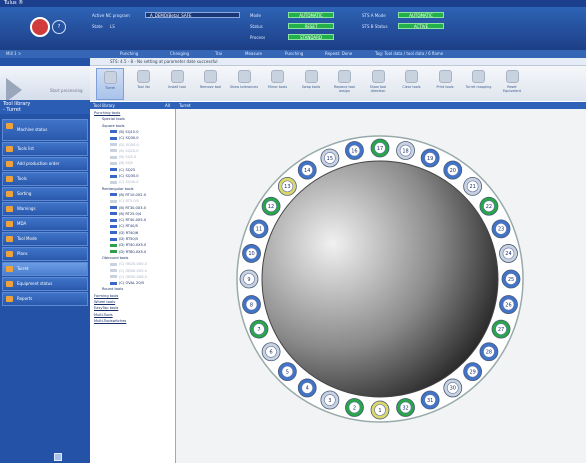 This screenshot has width=586, height=463. Describe the element at coordinates (113, 119) in the screenshot. I see `tree-item: Special tools` at that location.